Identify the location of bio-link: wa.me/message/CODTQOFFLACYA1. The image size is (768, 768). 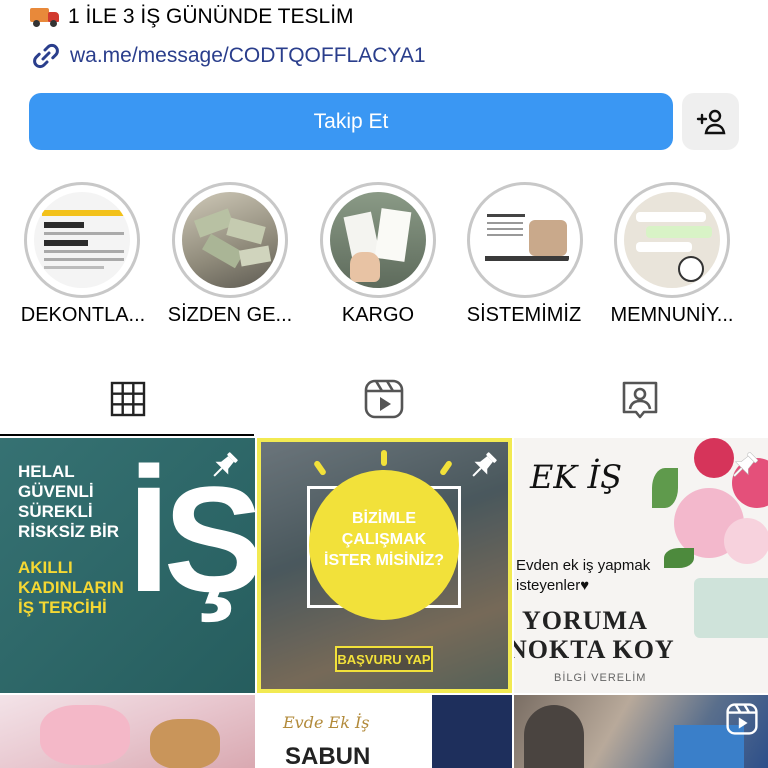
(228, 56).